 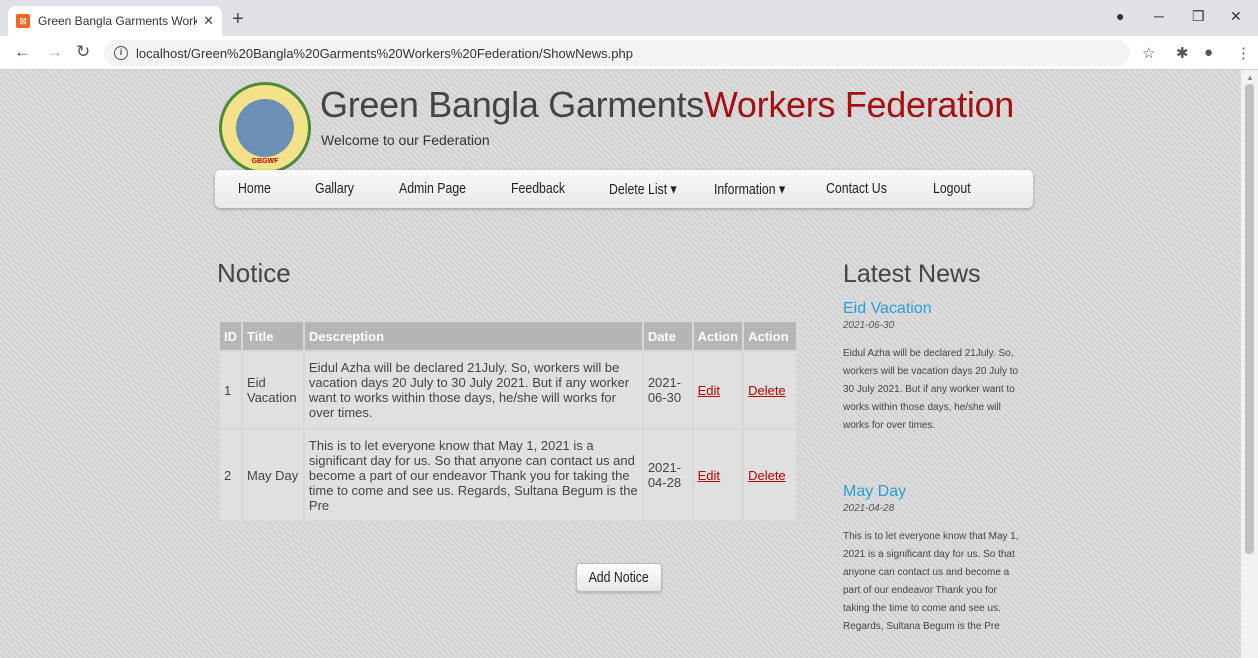 What do you see at coordinates (856, 188) in the screenshot?
I see `nav-contact-us: Contact Us` at bounding box center [856, 188].